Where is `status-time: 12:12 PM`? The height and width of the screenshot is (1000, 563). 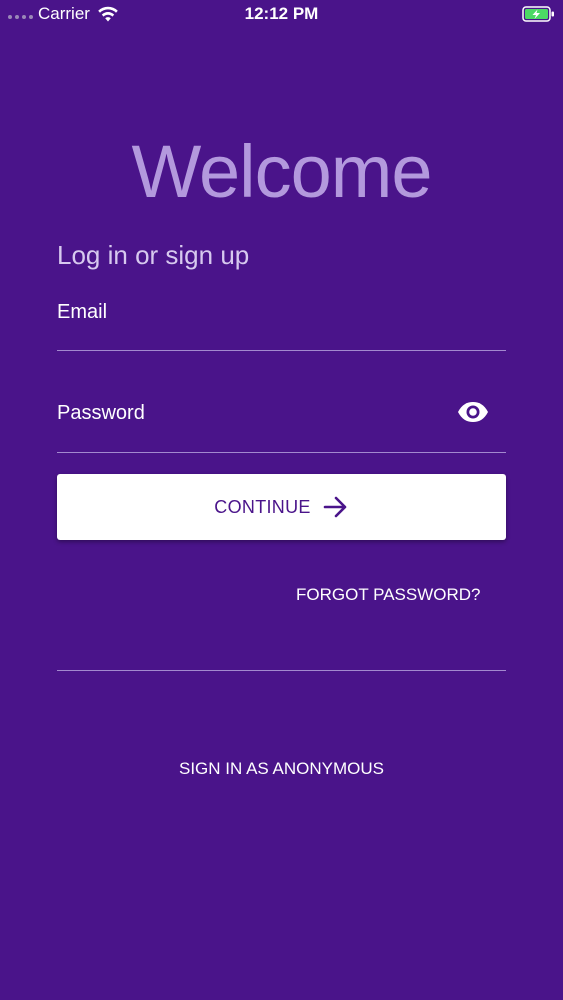 status-time: 12:12 PM is located at coordinates (281, 13).